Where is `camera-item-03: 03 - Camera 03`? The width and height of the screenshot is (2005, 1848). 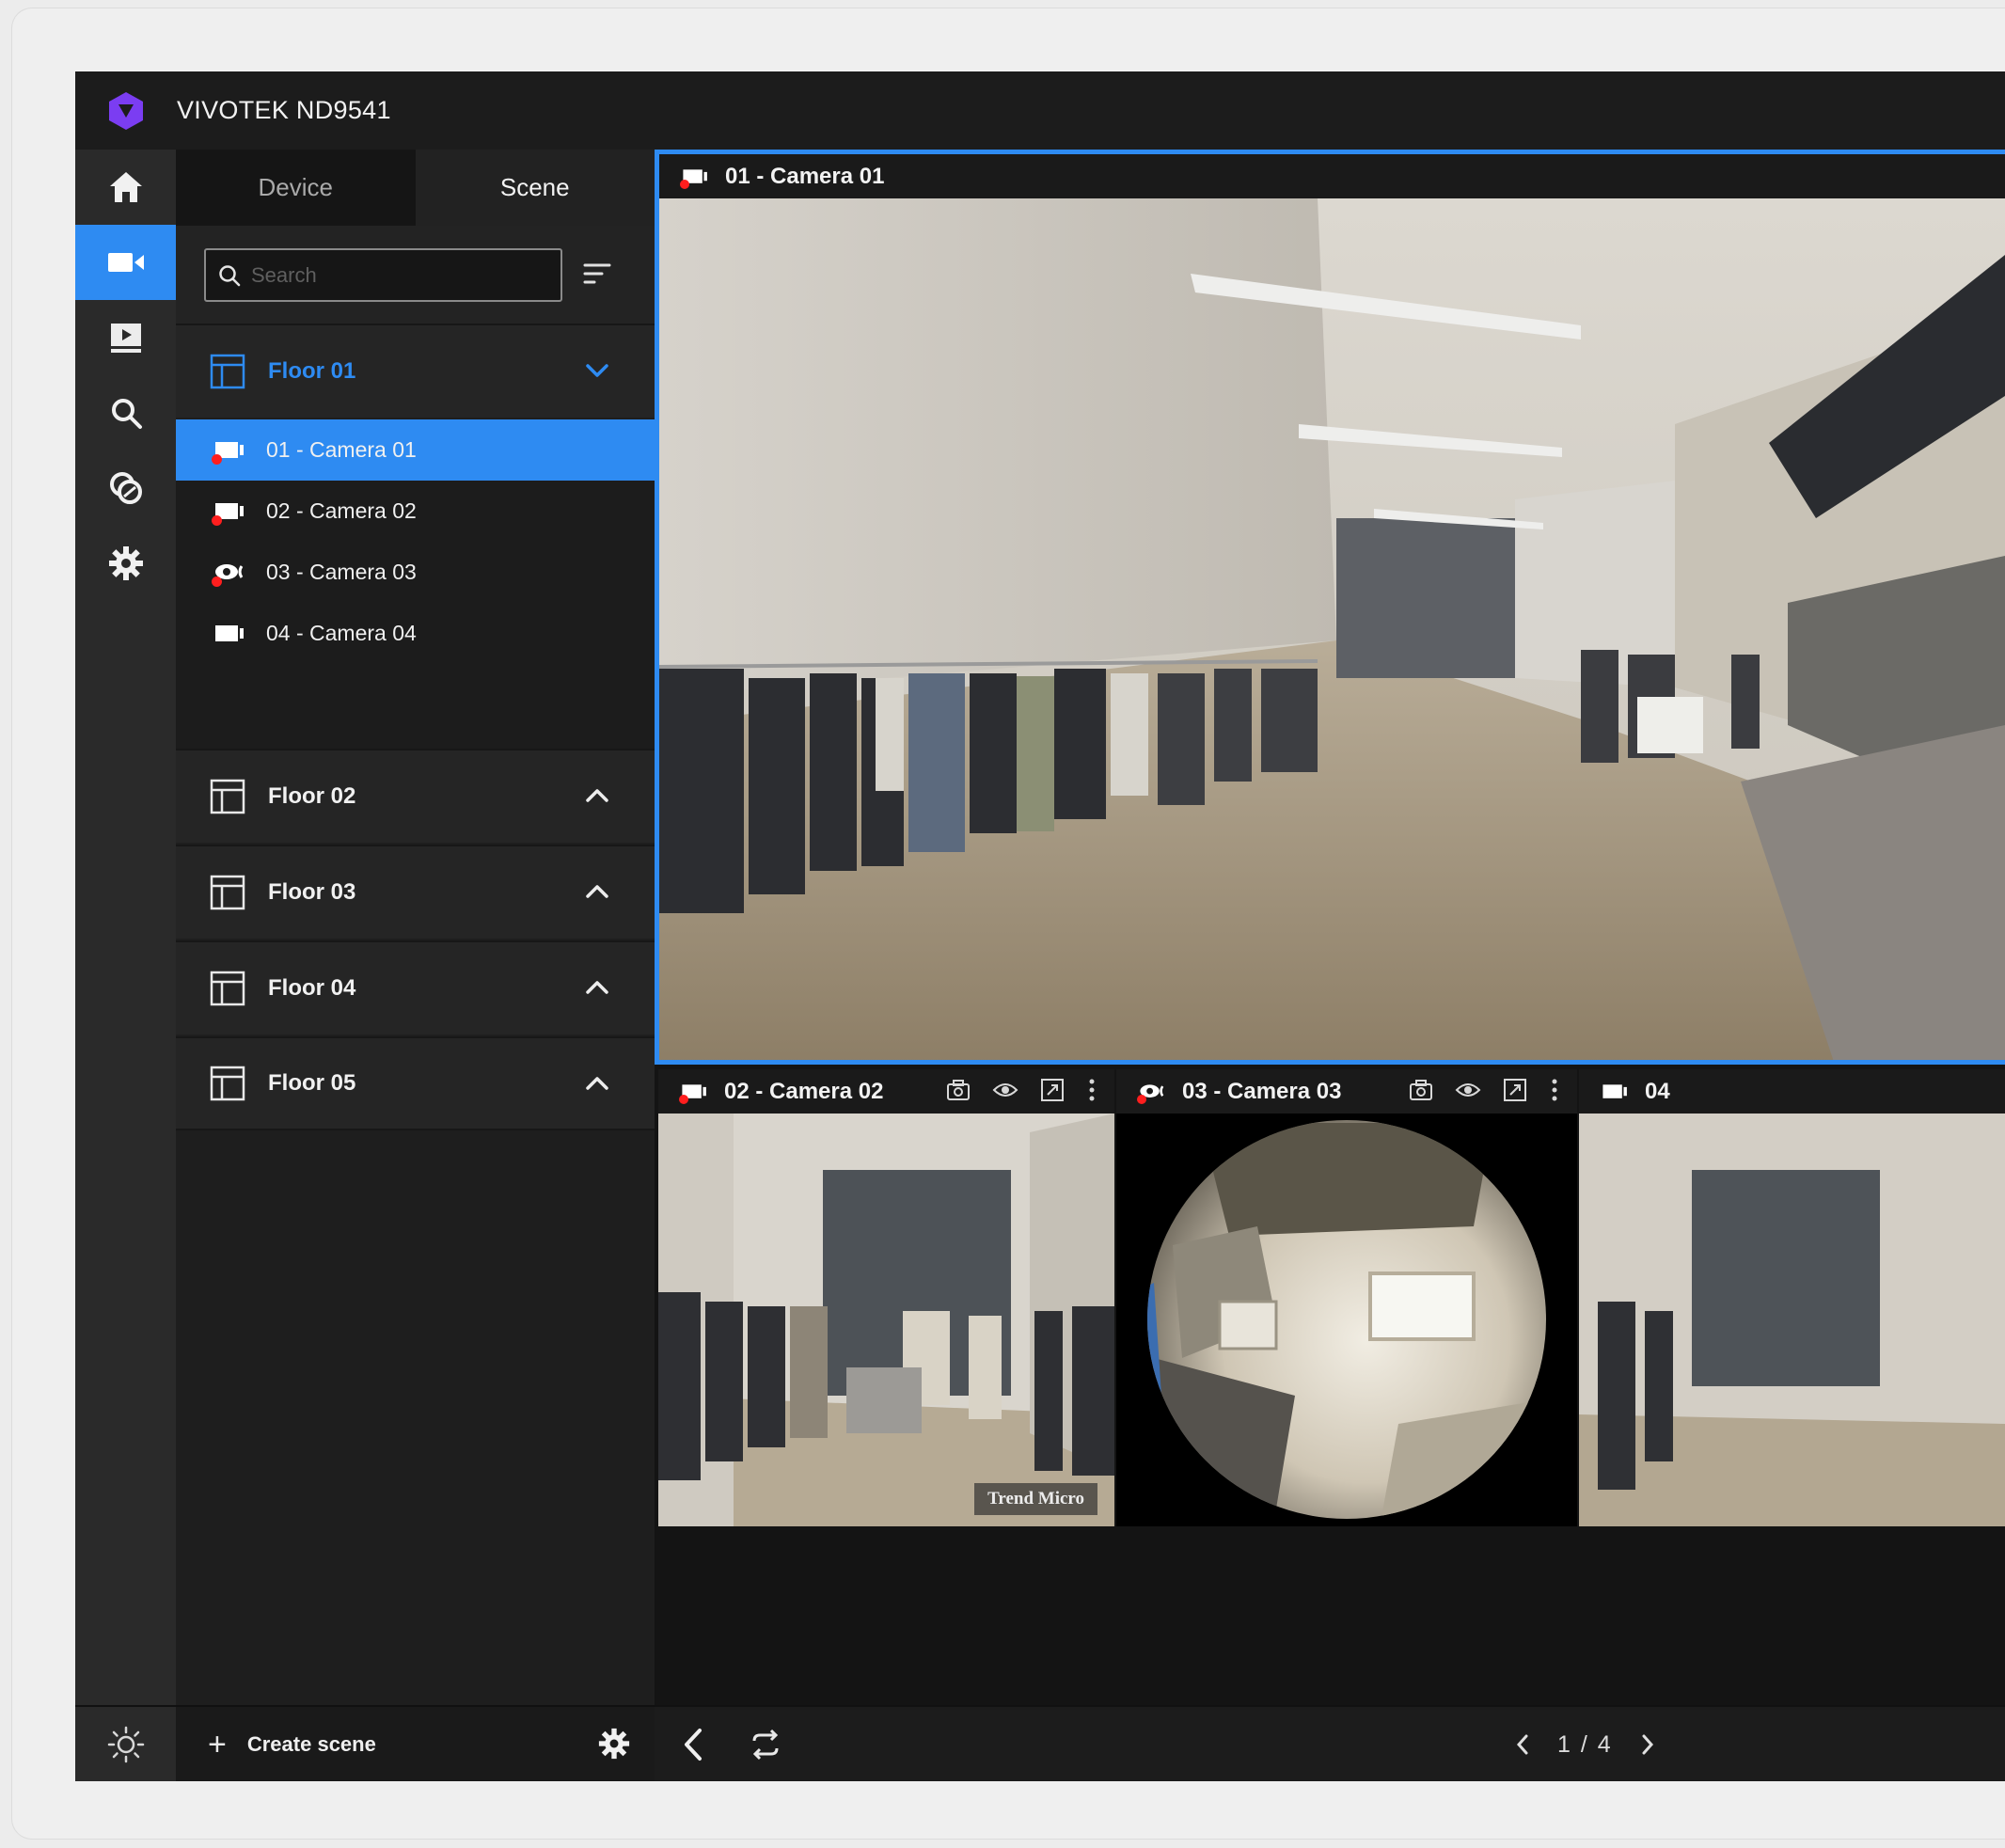
camera-item-03: 03 - Camera 03 is located at coordinates (415, 572).